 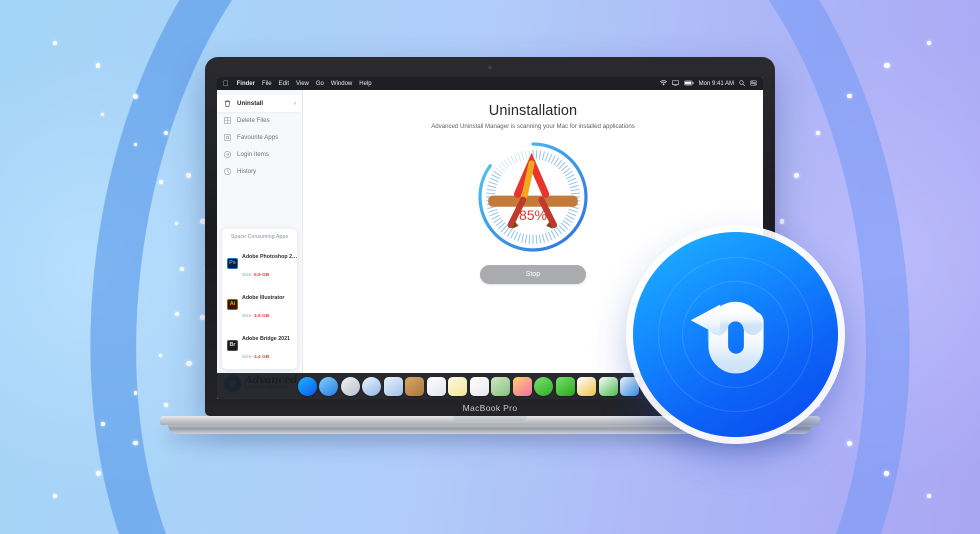 What do you see at coordinates (247, 171) in the screenshot?
I see `sidebar-item-label: History` at bounding box center [247, 171].